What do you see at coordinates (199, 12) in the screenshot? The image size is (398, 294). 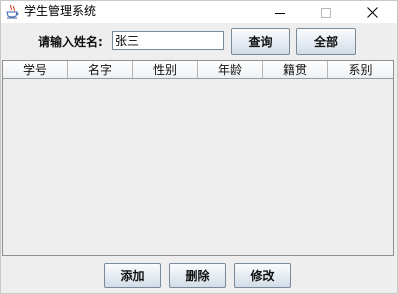 I see `title-bar: 学生管理系统` at bounding box center [199, 12].